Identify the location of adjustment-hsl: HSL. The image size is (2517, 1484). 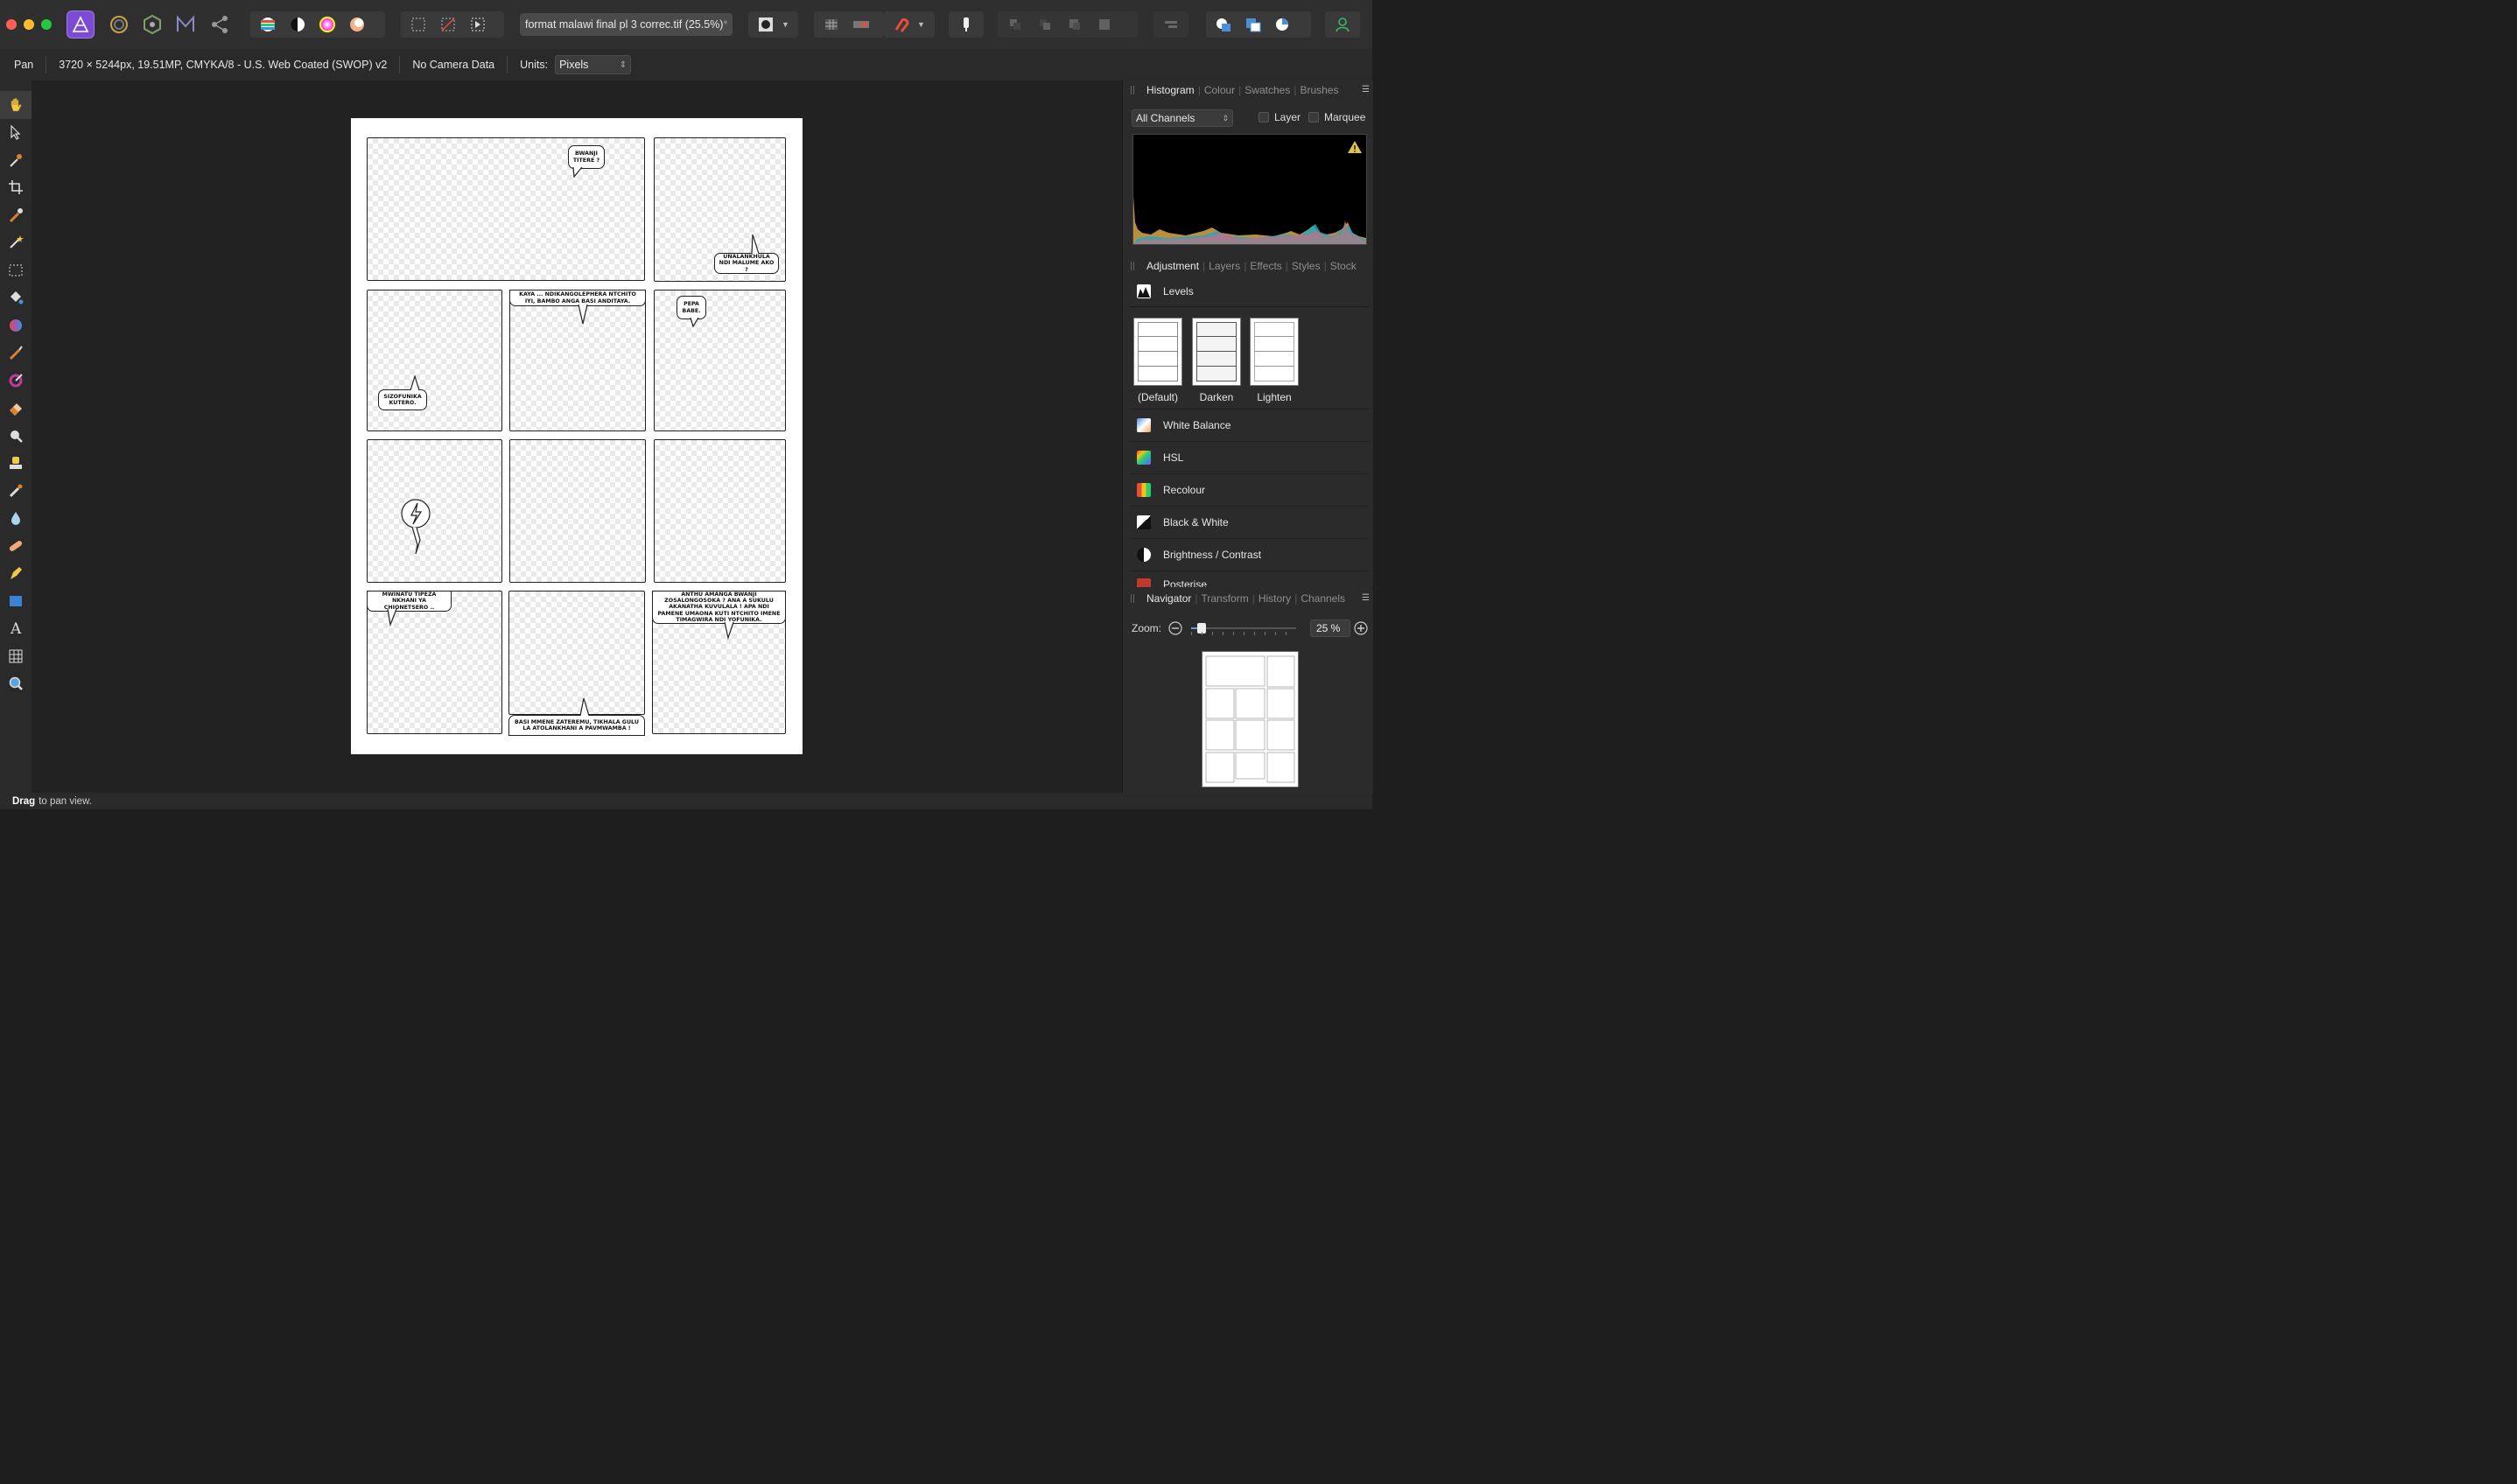
(1250, 456).